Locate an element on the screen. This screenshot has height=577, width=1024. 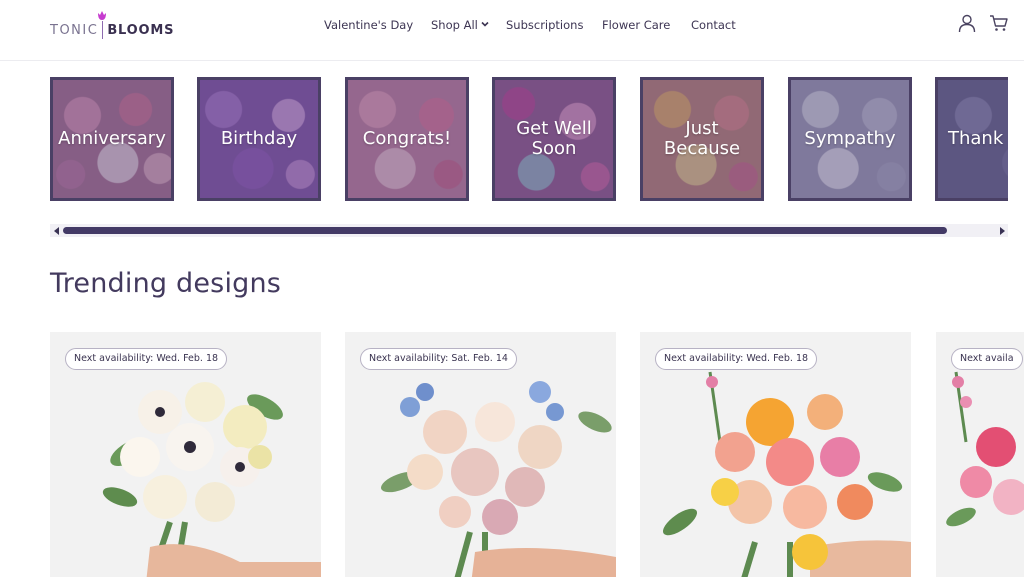
cart-icon is located at coordinates (999, 23).